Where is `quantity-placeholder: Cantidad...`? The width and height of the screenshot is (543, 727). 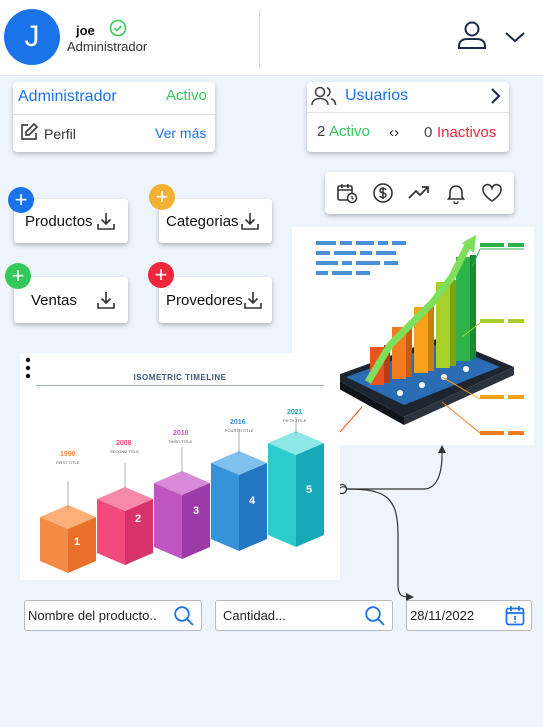
quantity-placeholder: Cantidad... is located at coordinates (254, 615).